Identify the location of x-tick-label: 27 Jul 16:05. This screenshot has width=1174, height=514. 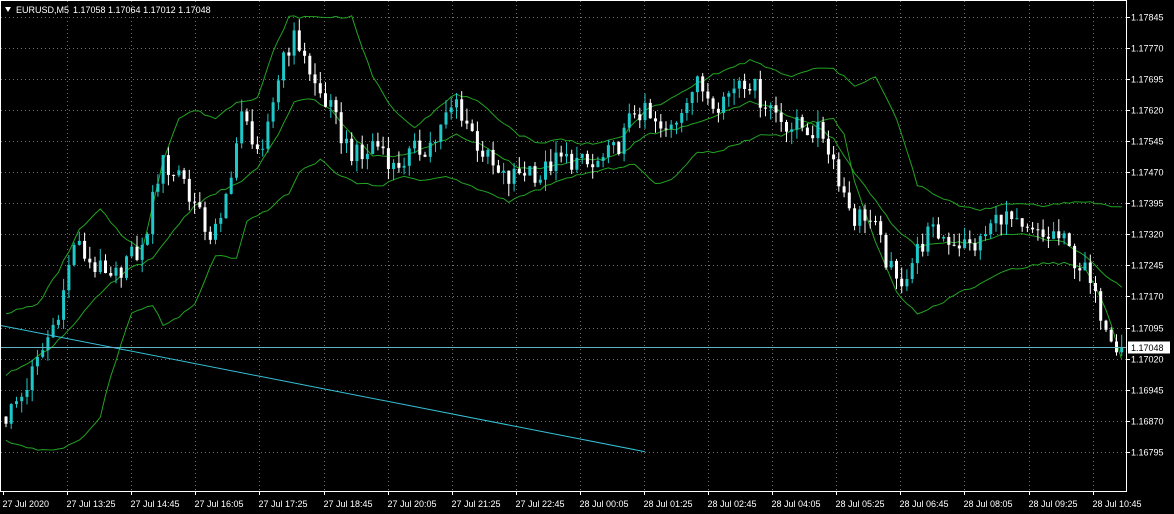
(219, 504).